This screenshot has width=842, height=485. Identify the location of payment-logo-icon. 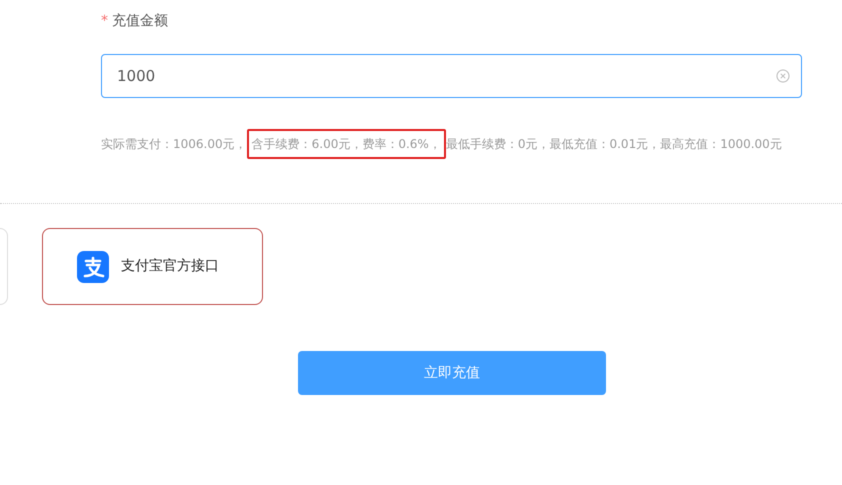
(93, 266).